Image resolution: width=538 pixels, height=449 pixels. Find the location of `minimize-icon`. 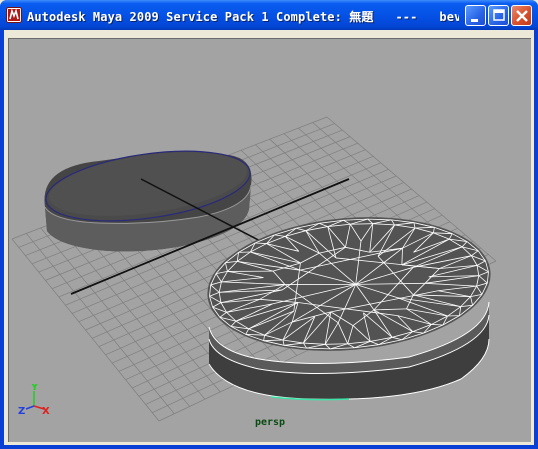

minimize-icon is located at coordinates (474, 20).